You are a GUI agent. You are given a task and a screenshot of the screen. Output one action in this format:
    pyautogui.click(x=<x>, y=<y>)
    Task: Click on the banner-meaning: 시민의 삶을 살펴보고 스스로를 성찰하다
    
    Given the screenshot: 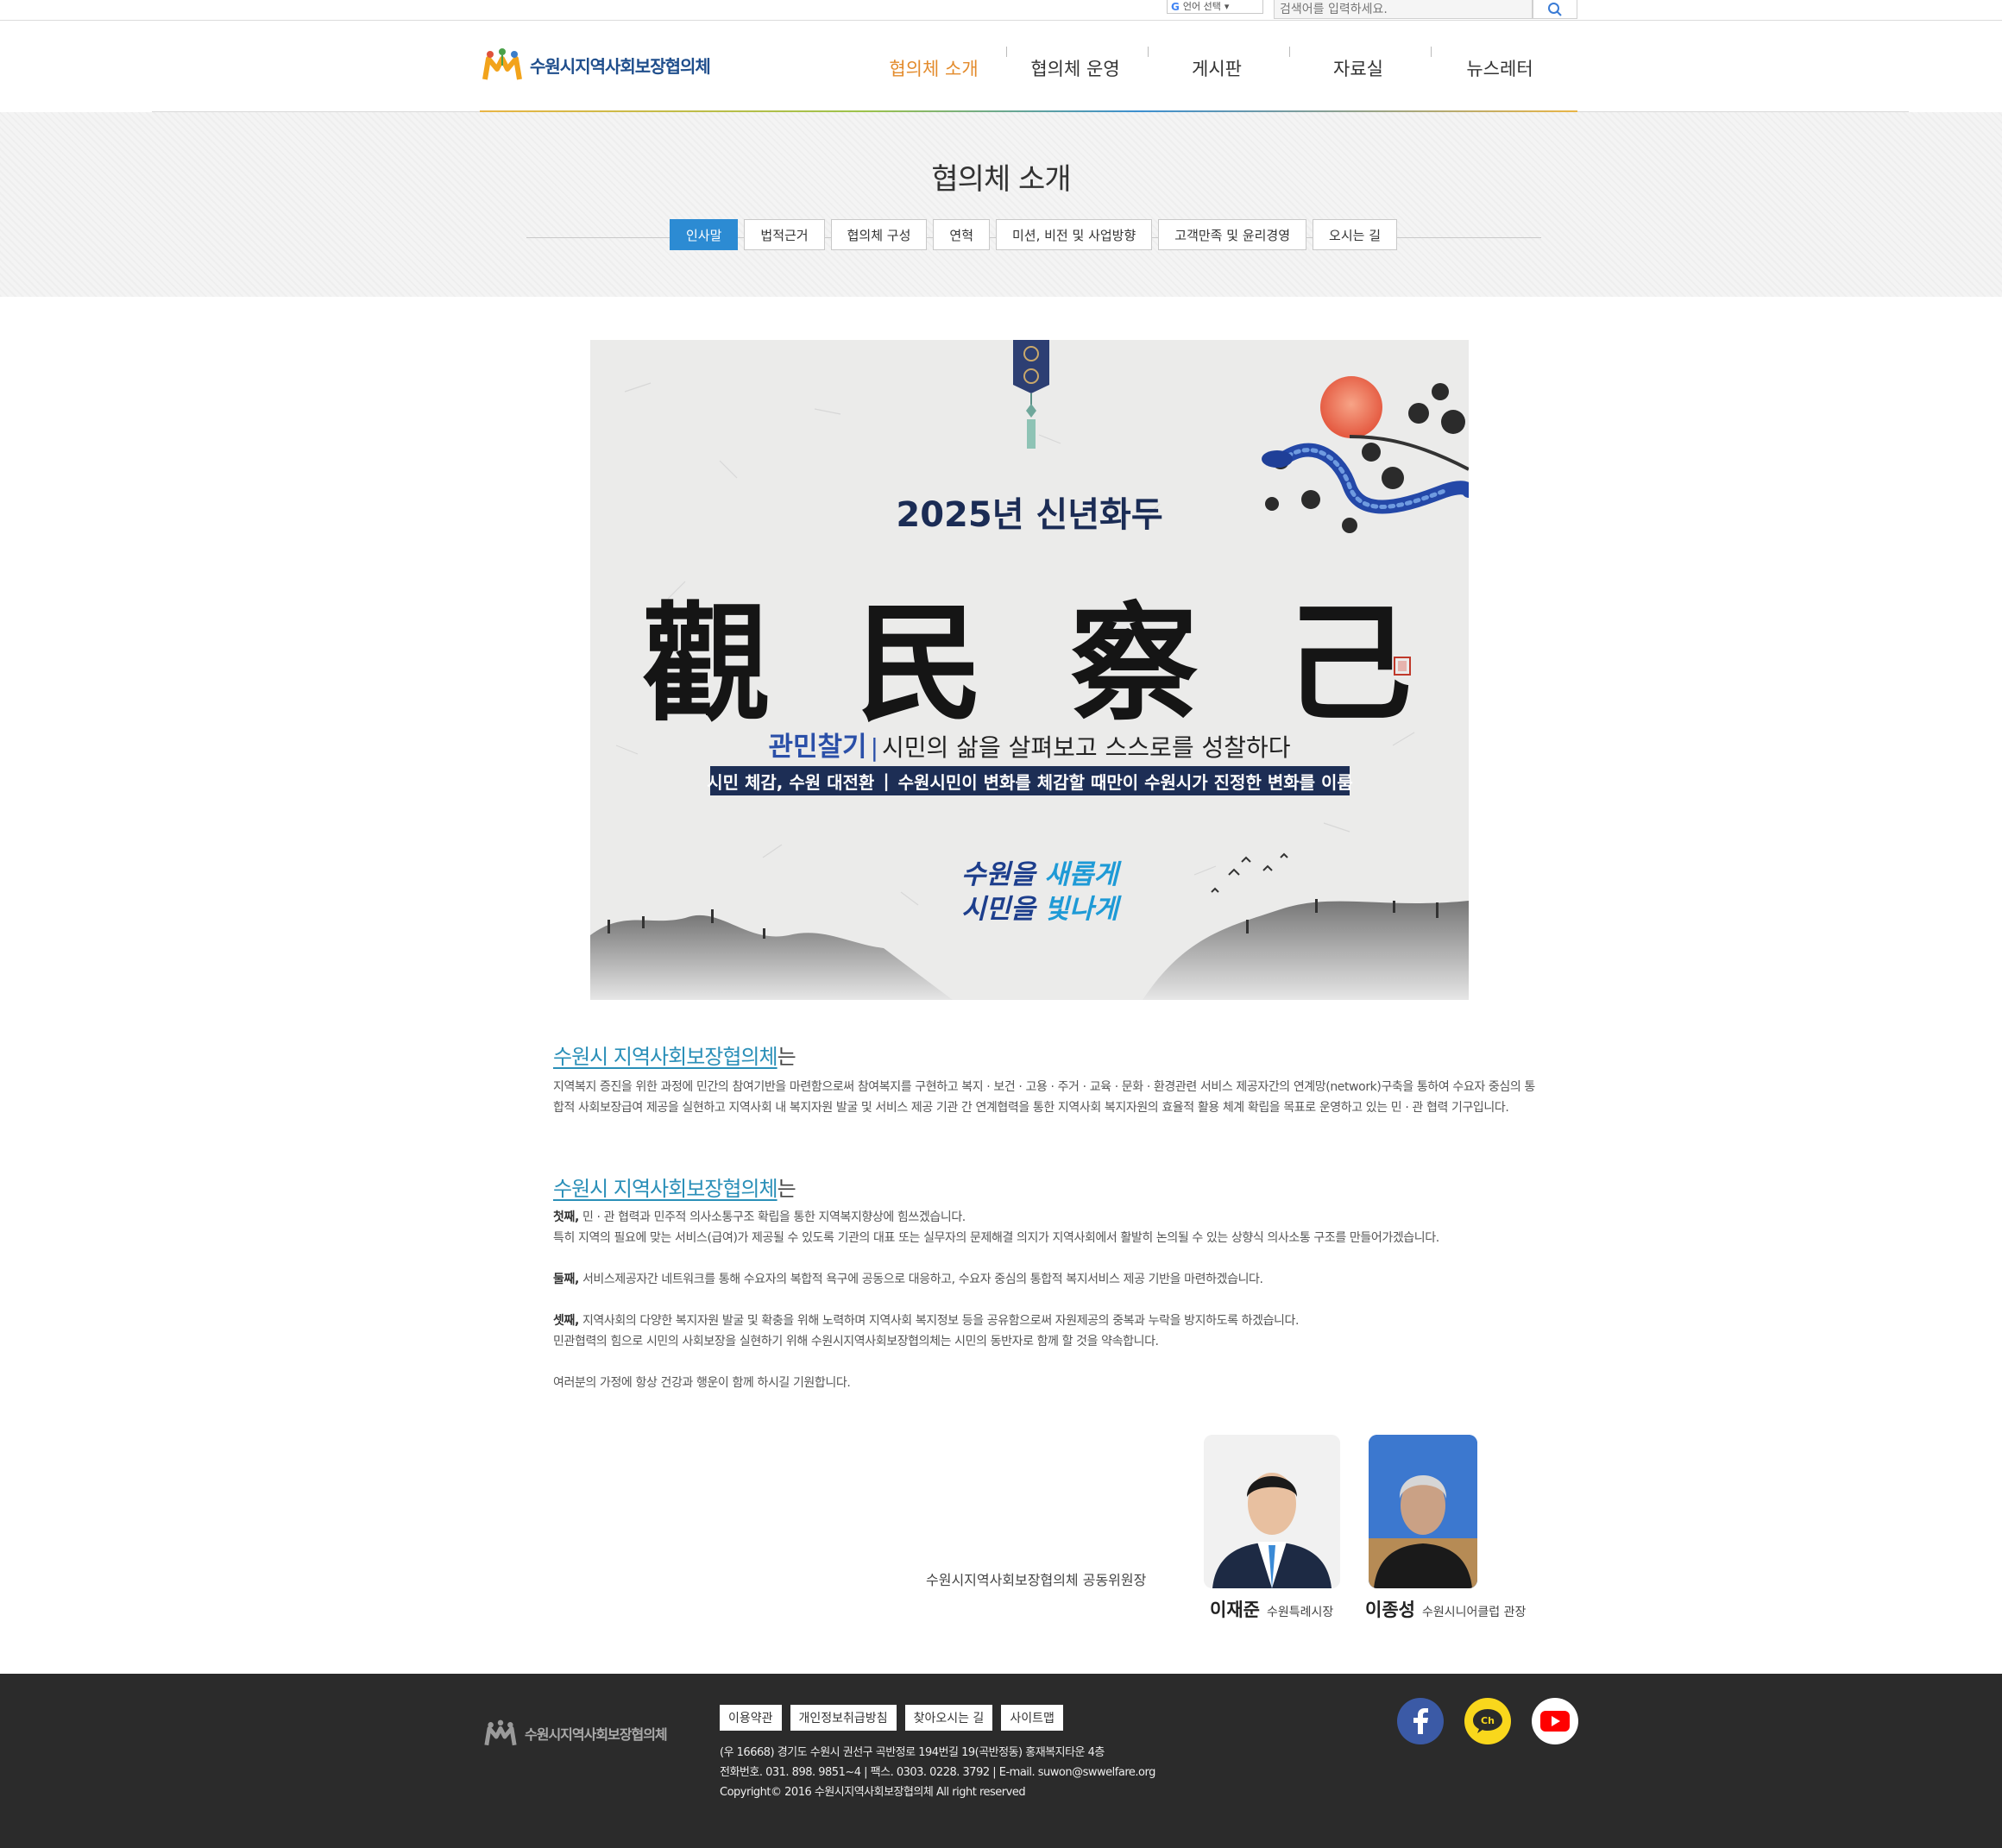 What is the action you would take?
    pyautogui.click(x=1086, y=748)
    